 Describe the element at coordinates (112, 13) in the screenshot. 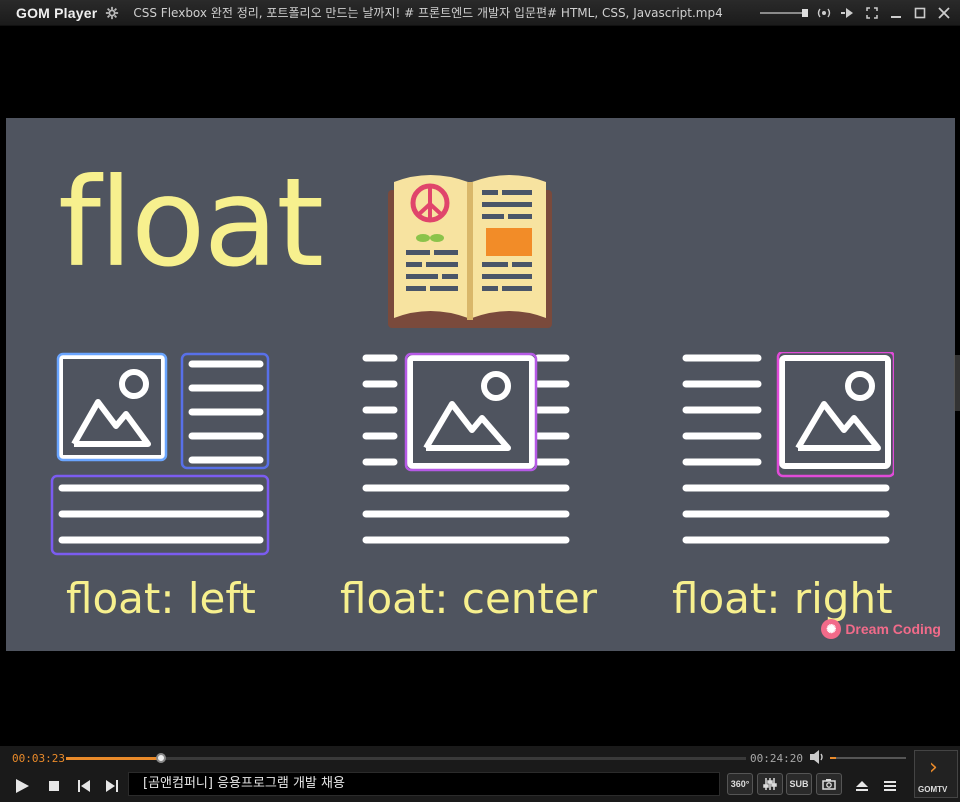

I see `gear-icon` at that location.